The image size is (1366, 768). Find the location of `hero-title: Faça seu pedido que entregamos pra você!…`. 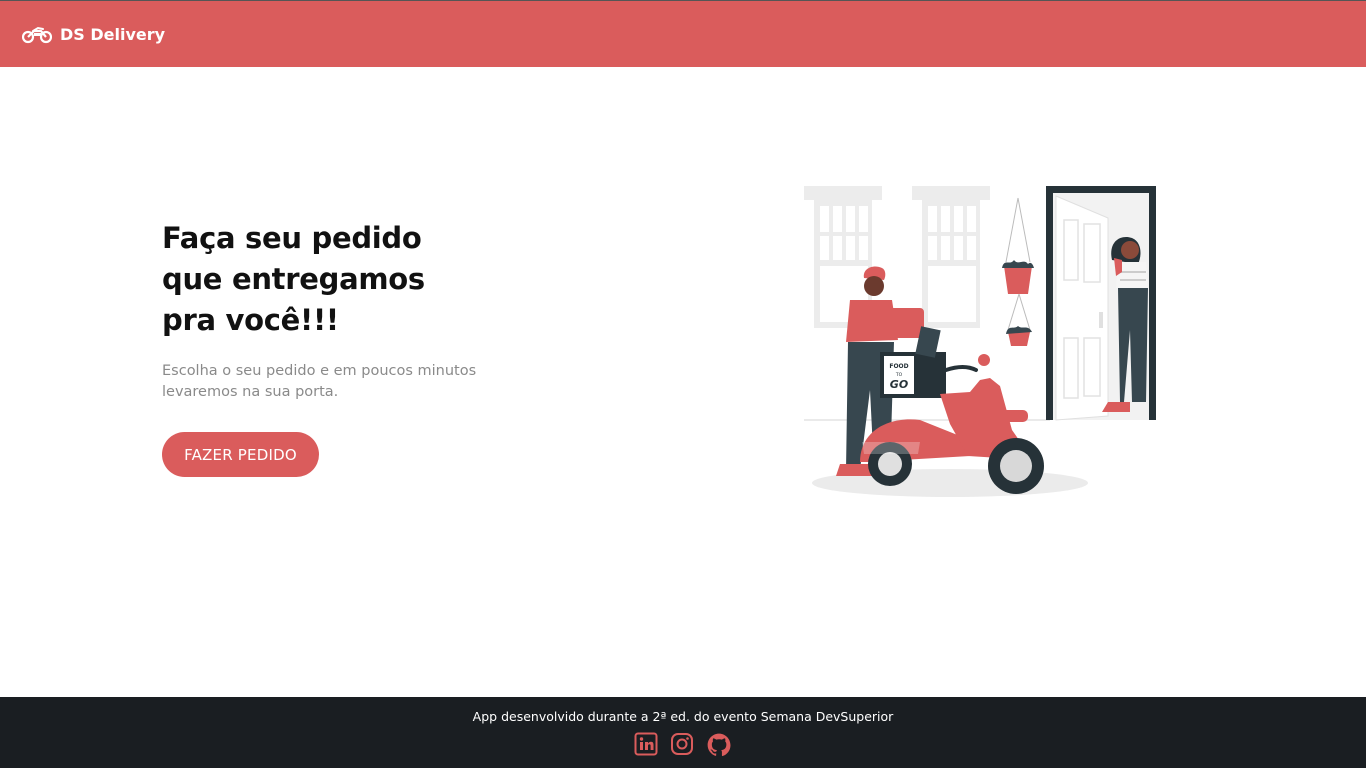

hero-title: Faça seu pedido que entregamos pra você!… is located at coordinates (372, 279).